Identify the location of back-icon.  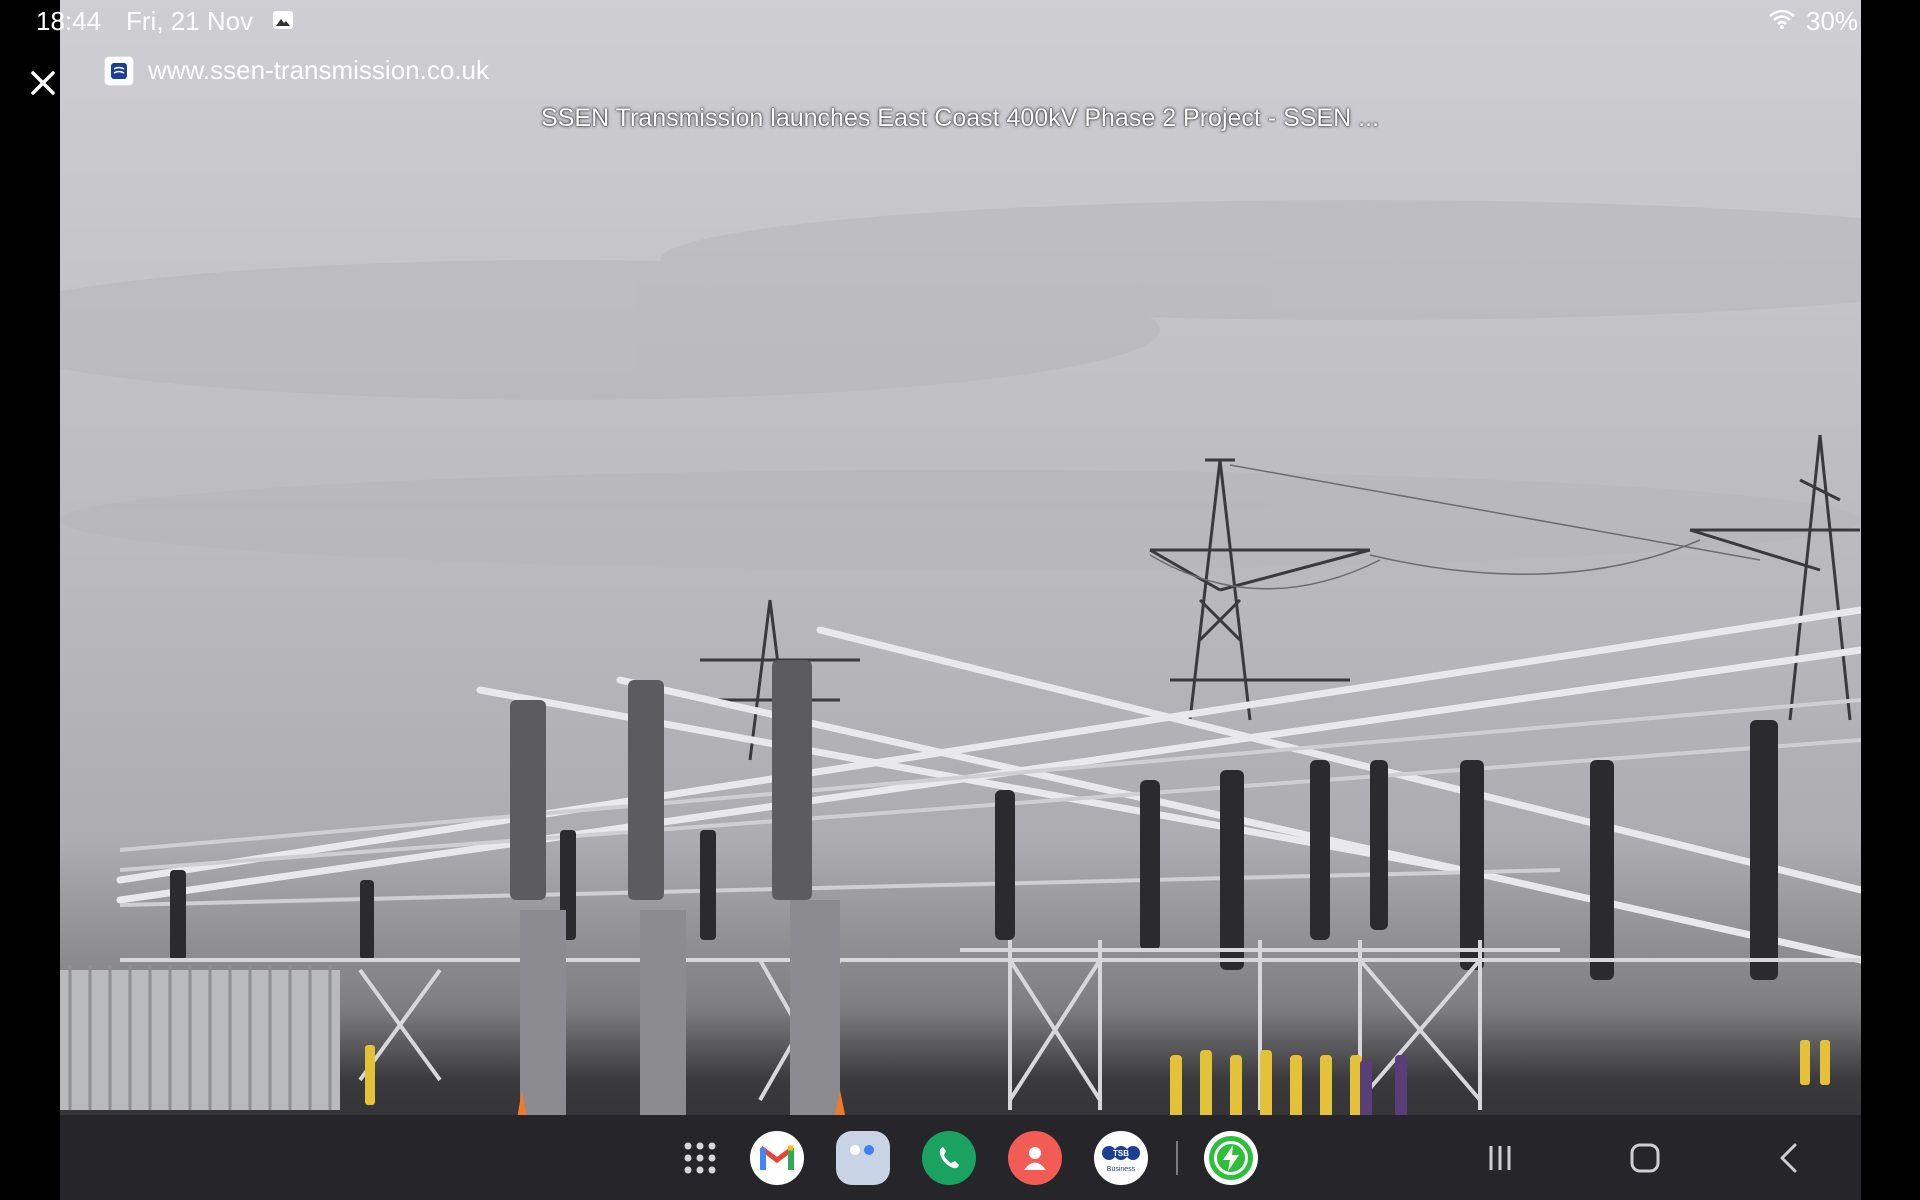
(1790, 1158).